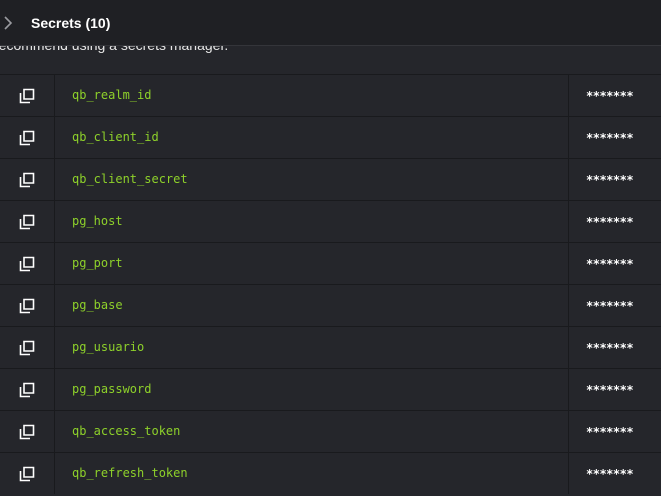 Image resolution: width=661 pixels, height=496 pixels. What do you see at coordinates (330, 473) in the screenshot?
I see `secret-row: qb_refresh_token *******` at bounding box center [330, 473].